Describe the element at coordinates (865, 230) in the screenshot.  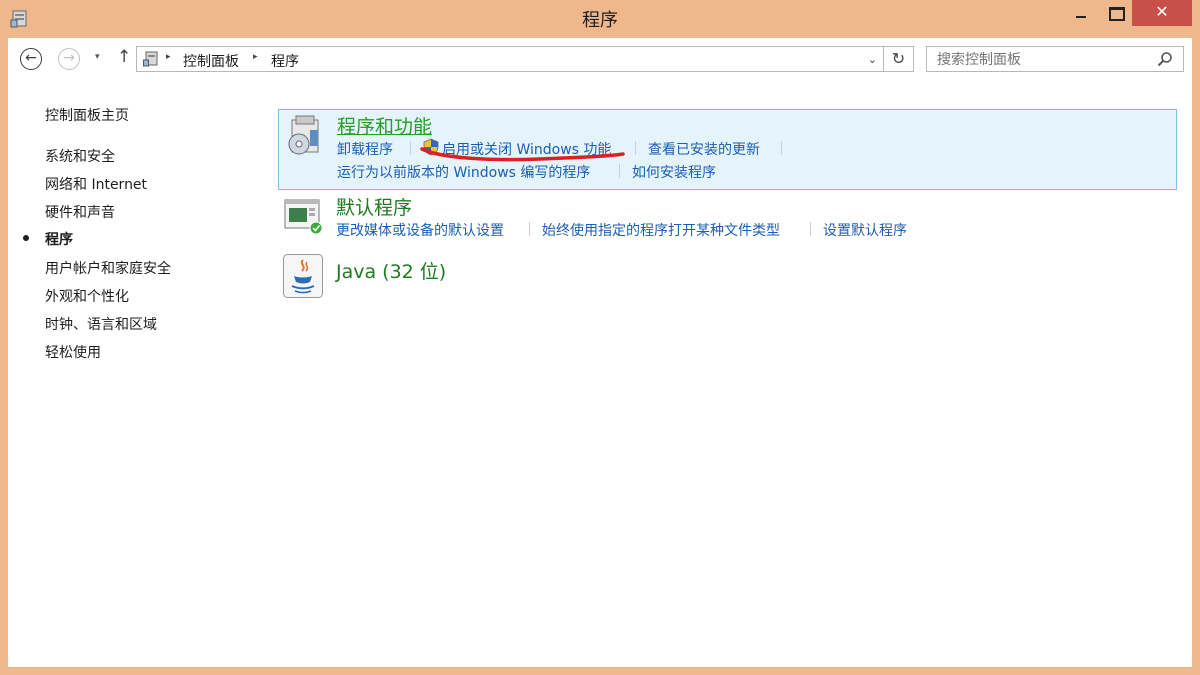
I see `link-set-default-programs: 设置默认程序` at that location.